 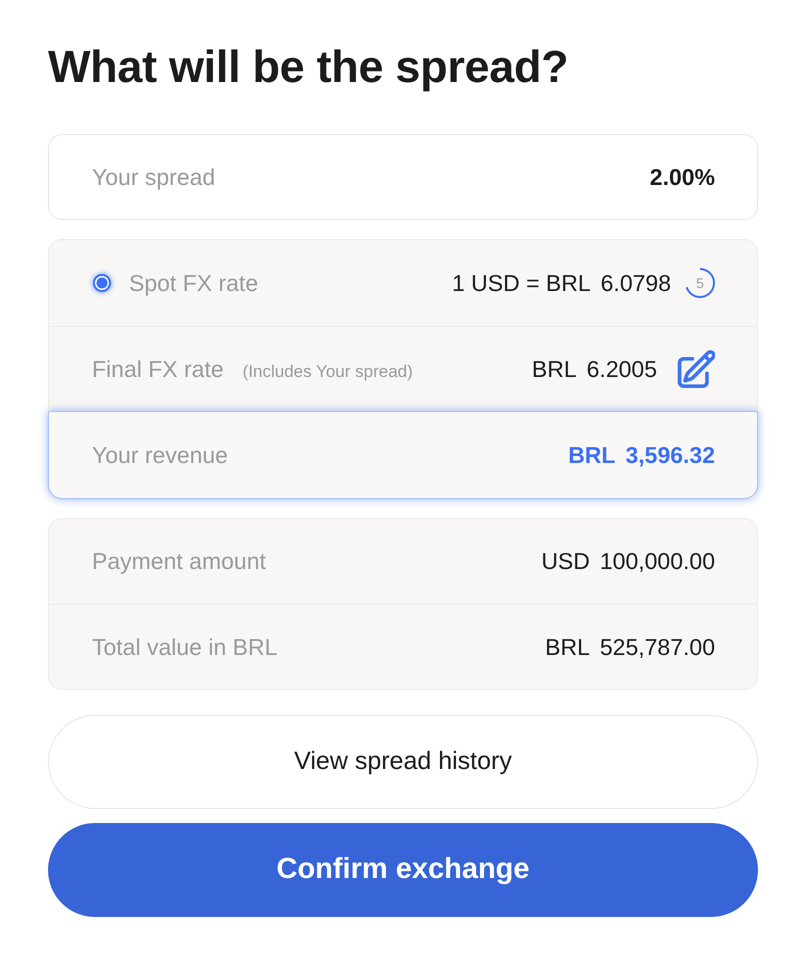 What do you see at coordinates (657, 647) in the screenshot?
I see `amount-value: 525,787.00` at bounding box center [657, 647].